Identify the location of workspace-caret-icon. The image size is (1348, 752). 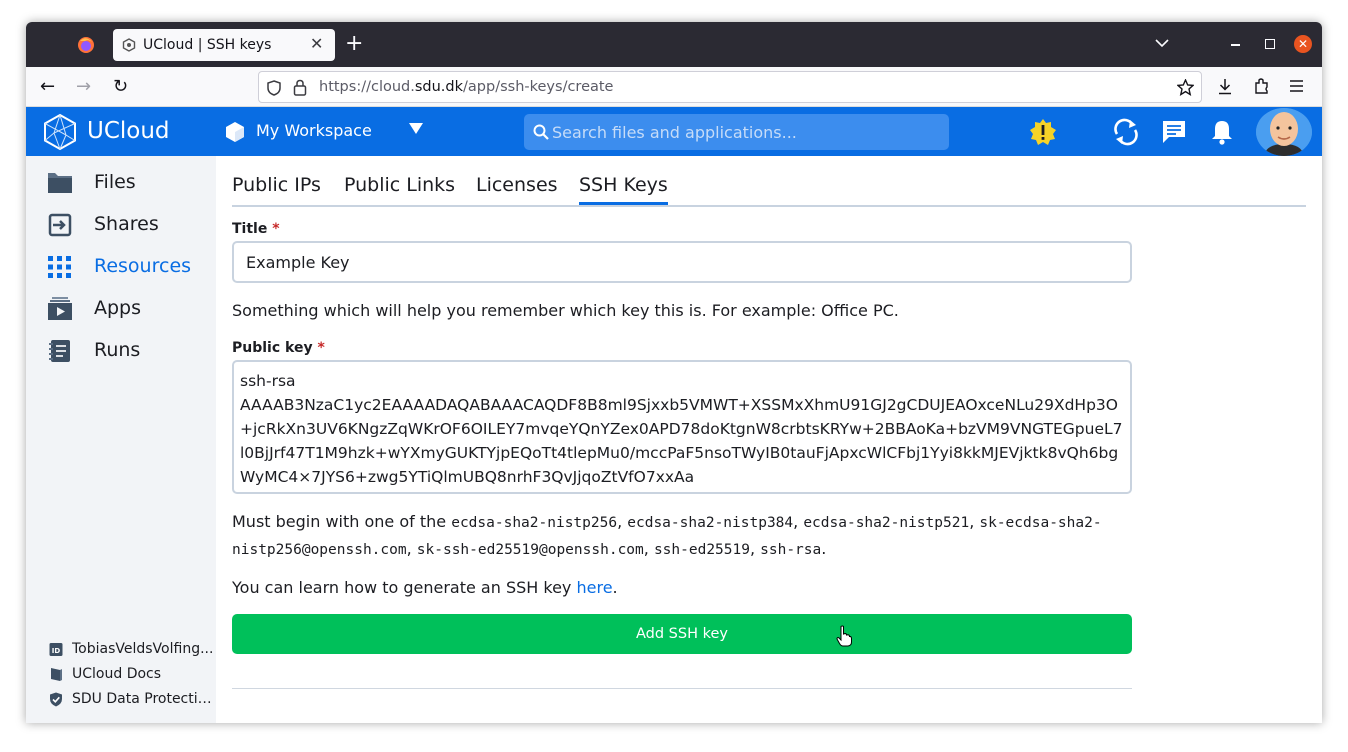
(416, 128).